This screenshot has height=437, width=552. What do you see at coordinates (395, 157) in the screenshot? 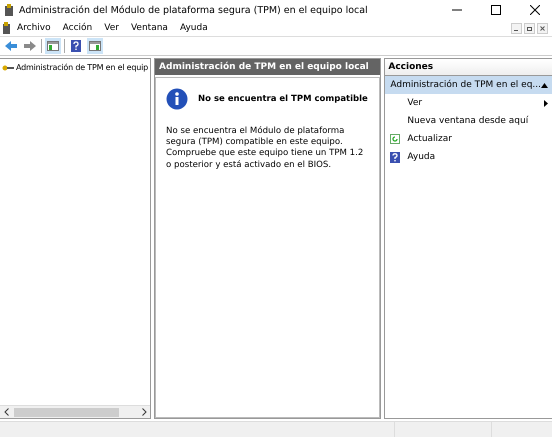
I see `help-icon` at bounding box center [395, 157].